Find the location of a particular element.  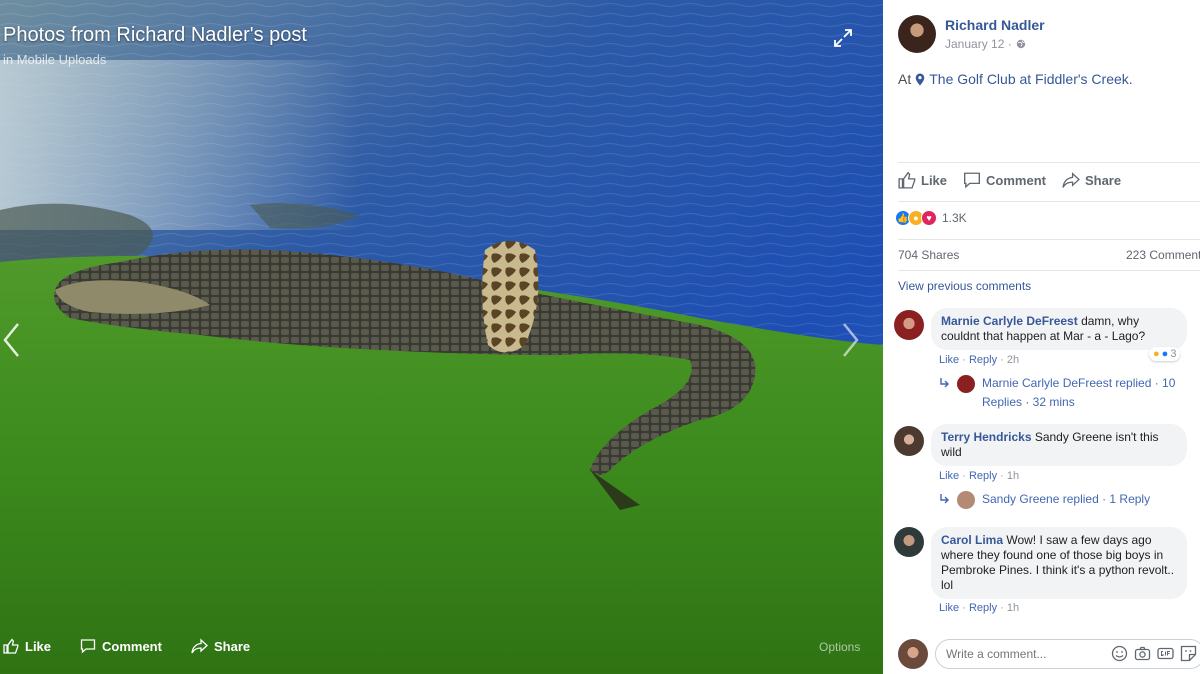

location-link: The Golf Club at Fiddler's Creek. is located at coordinates (1030, 79).